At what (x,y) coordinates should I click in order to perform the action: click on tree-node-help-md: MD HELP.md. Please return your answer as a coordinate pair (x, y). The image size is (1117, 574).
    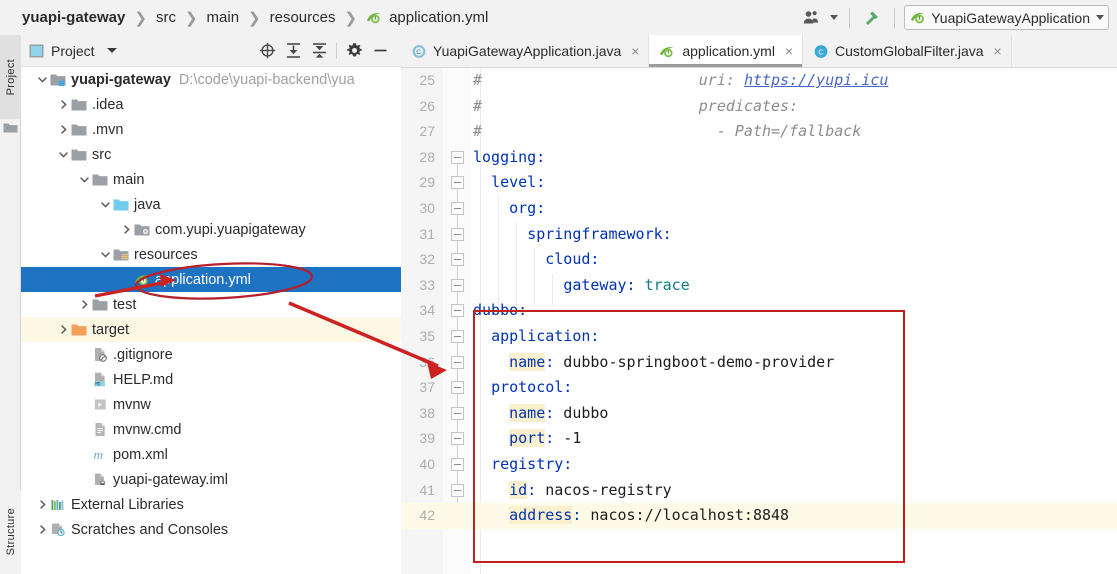
    Looking at the image, I should click on (211, 379).